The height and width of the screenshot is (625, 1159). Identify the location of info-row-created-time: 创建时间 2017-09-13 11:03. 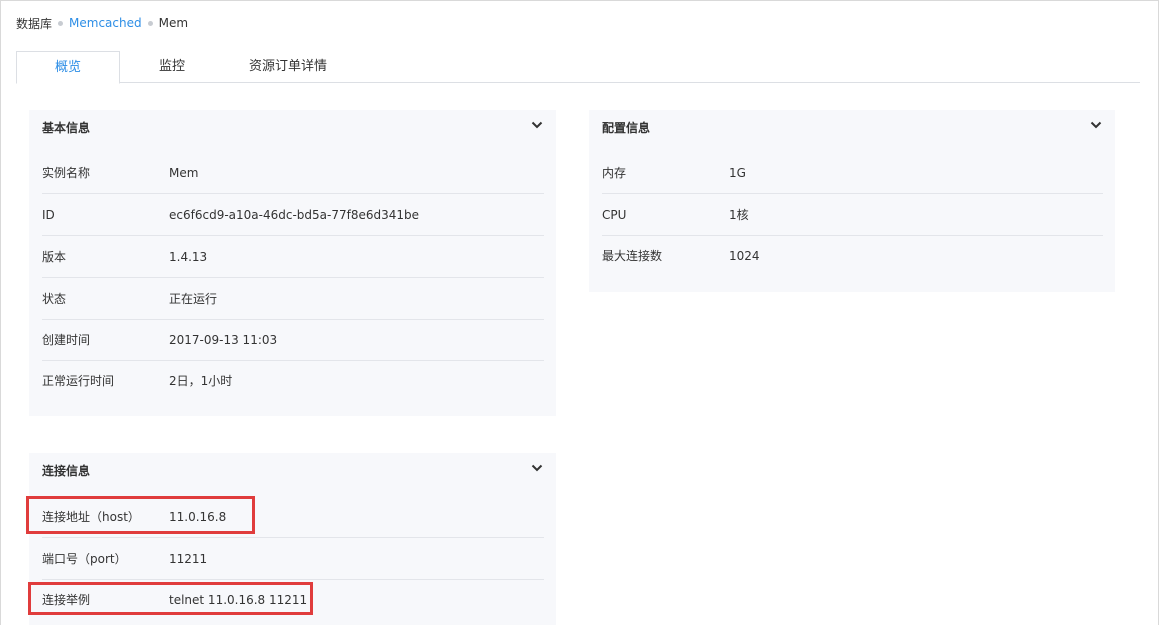
(293, 340).